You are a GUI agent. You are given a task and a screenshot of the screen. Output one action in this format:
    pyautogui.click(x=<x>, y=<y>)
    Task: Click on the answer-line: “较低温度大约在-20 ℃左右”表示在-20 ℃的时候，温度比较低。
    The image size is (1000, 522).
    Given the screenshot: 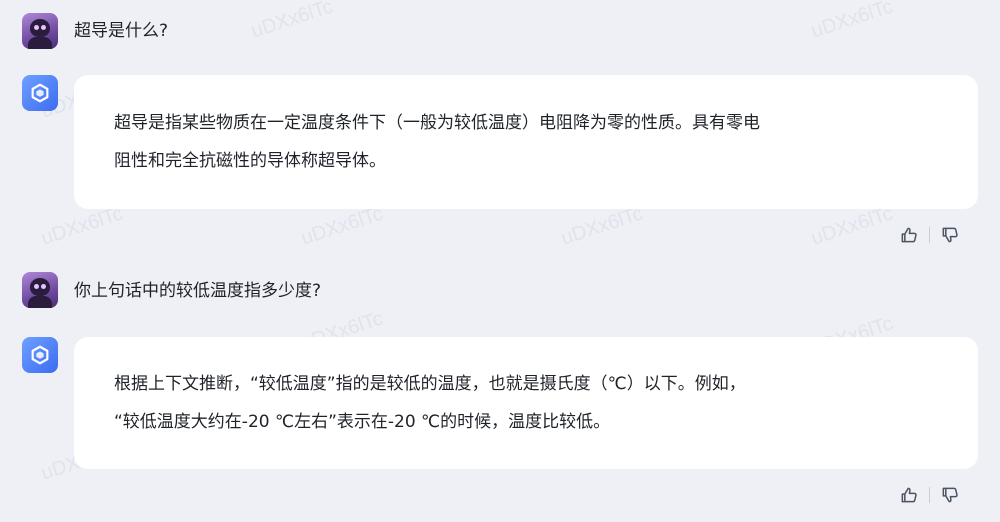 What is the action you would take?
    pyautogui.click(x=362, y=422)
    